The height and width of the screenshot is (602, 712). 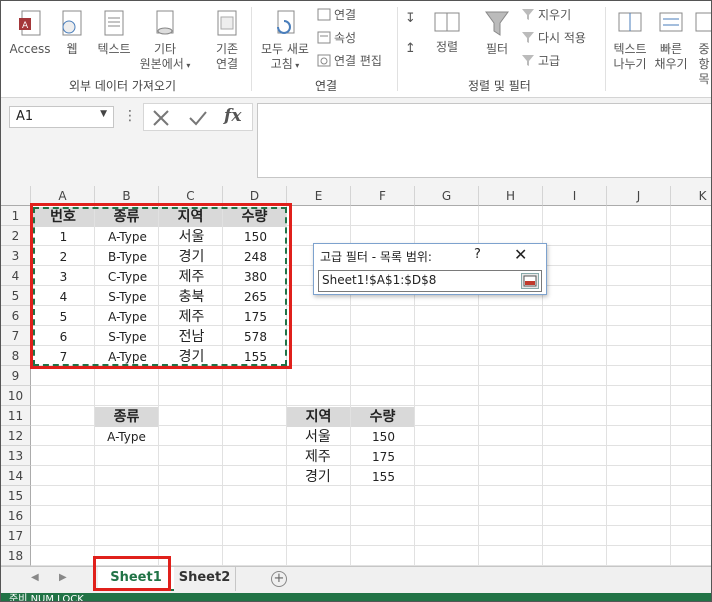 I want to click on expand-dialog-button, so click(x=530, y=281).